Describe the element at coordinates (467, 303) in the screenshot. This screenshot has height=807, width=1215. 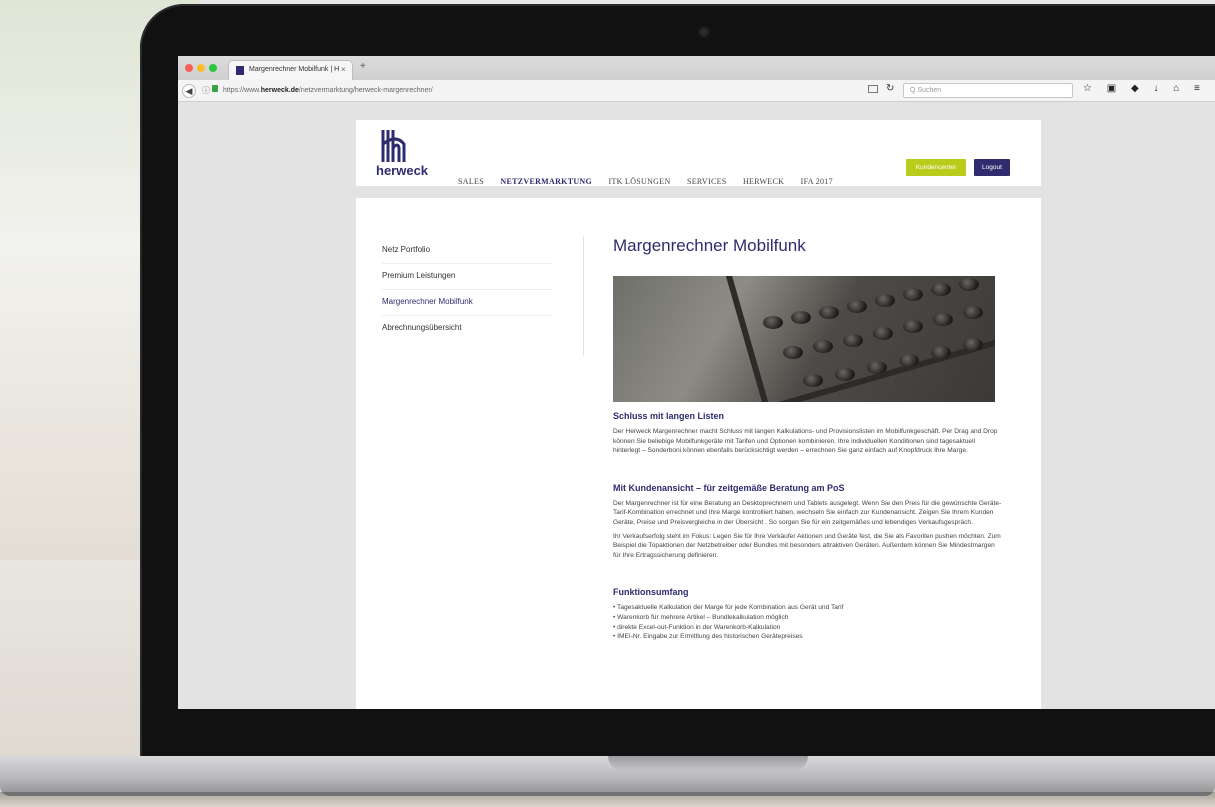
I see `sidebar-item-margenrechner-mobilfunk: Margenrechner Mobilfunk` at that location.